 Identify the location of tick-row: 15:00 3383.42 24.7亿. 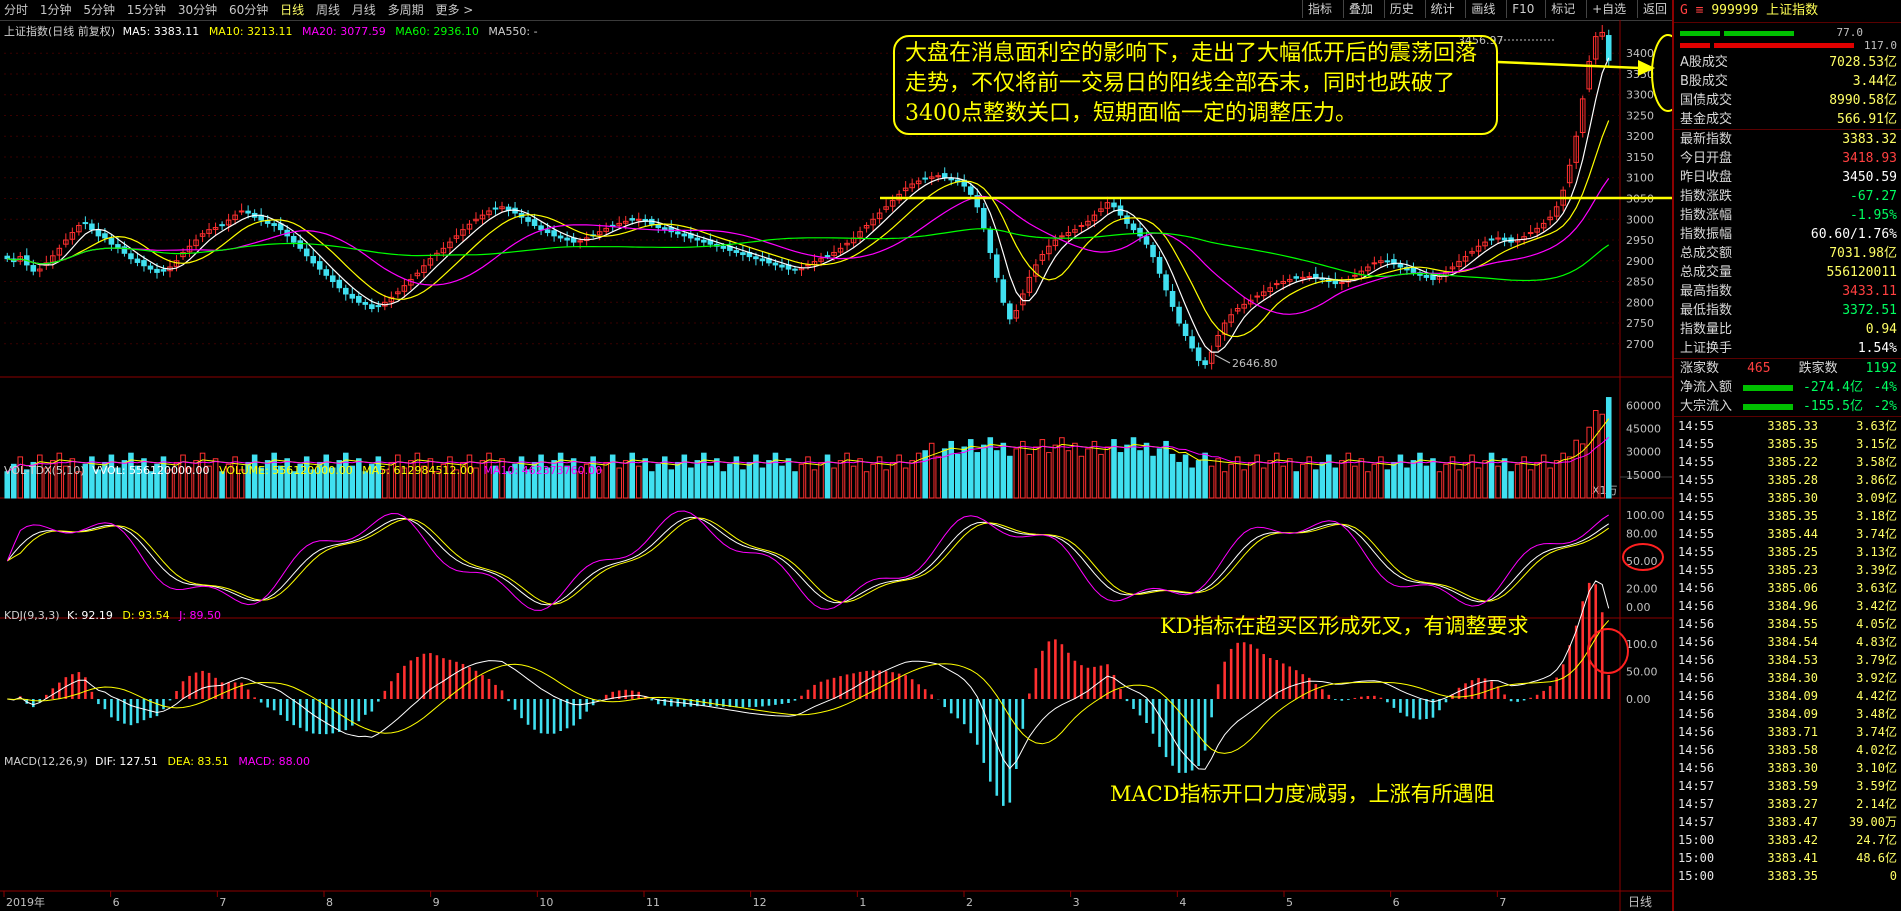
(1787, 840).